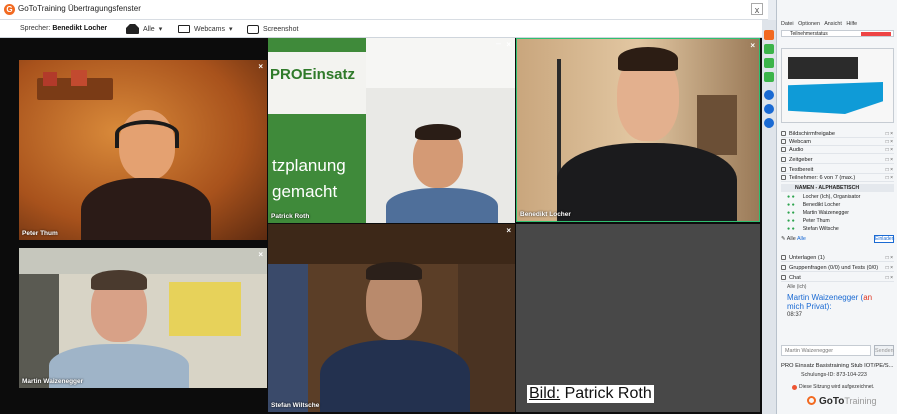 This screenshot has width=897, height=414. Describe the element at coordinates (290, 216) in the screenshot. I see `tile-name-label: Patrick Roth` at that location.